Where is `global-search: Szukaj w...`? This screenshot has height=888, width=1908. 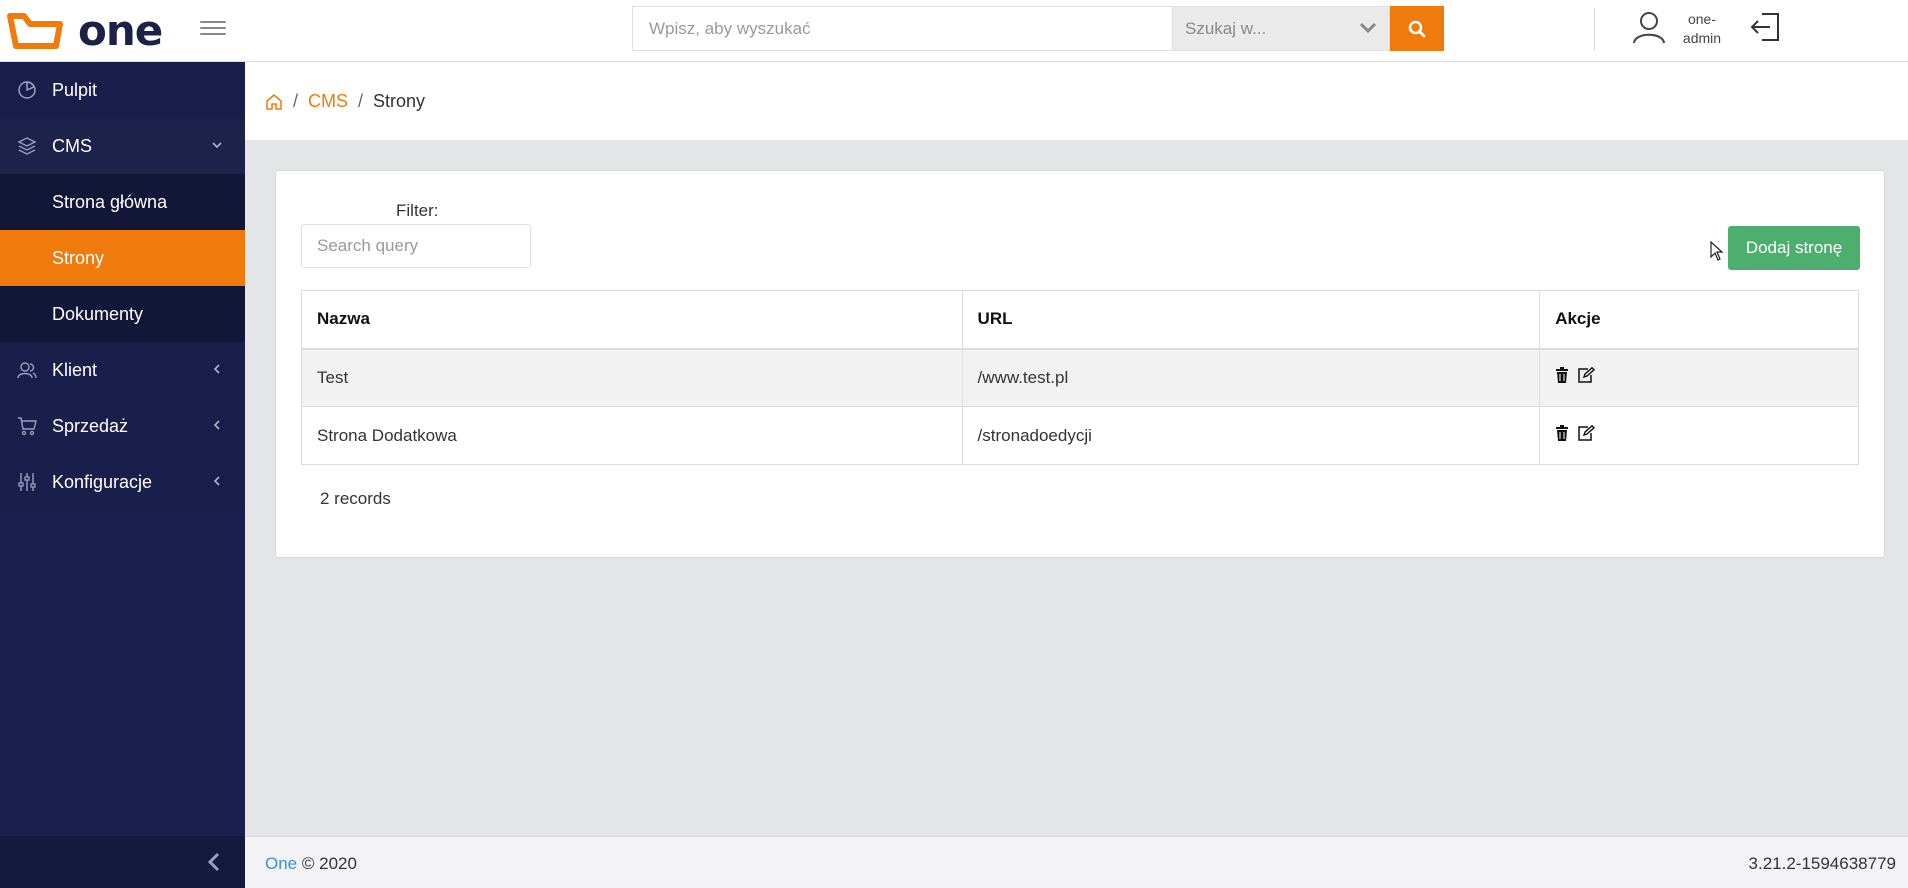
global-search: Szukaj w... is located at coordinates (1038, 28).